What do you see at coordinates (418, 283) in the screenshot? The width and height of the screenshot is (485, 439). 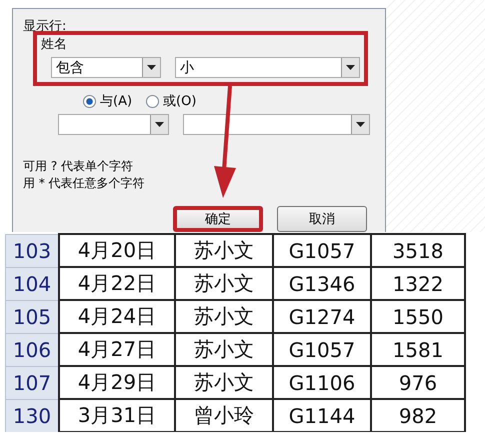 I see `table-cell: 1322` at bounding box center [418, 283].